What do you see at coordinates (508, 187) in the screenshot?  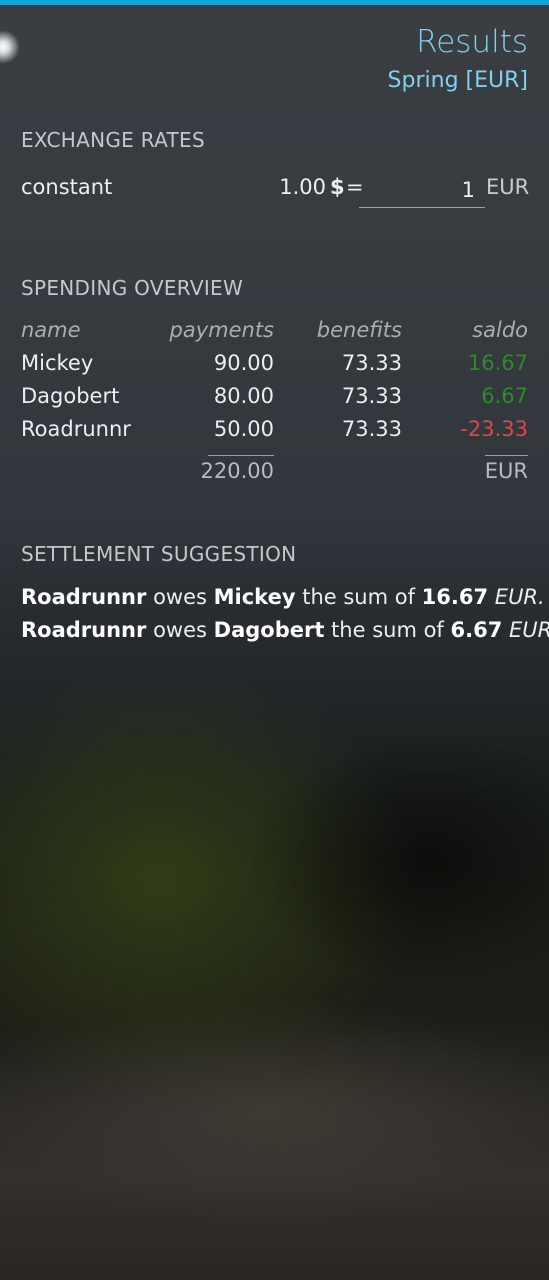 I see `exchange-rate-target-currency: EUR` at bounding box center [508, 187].